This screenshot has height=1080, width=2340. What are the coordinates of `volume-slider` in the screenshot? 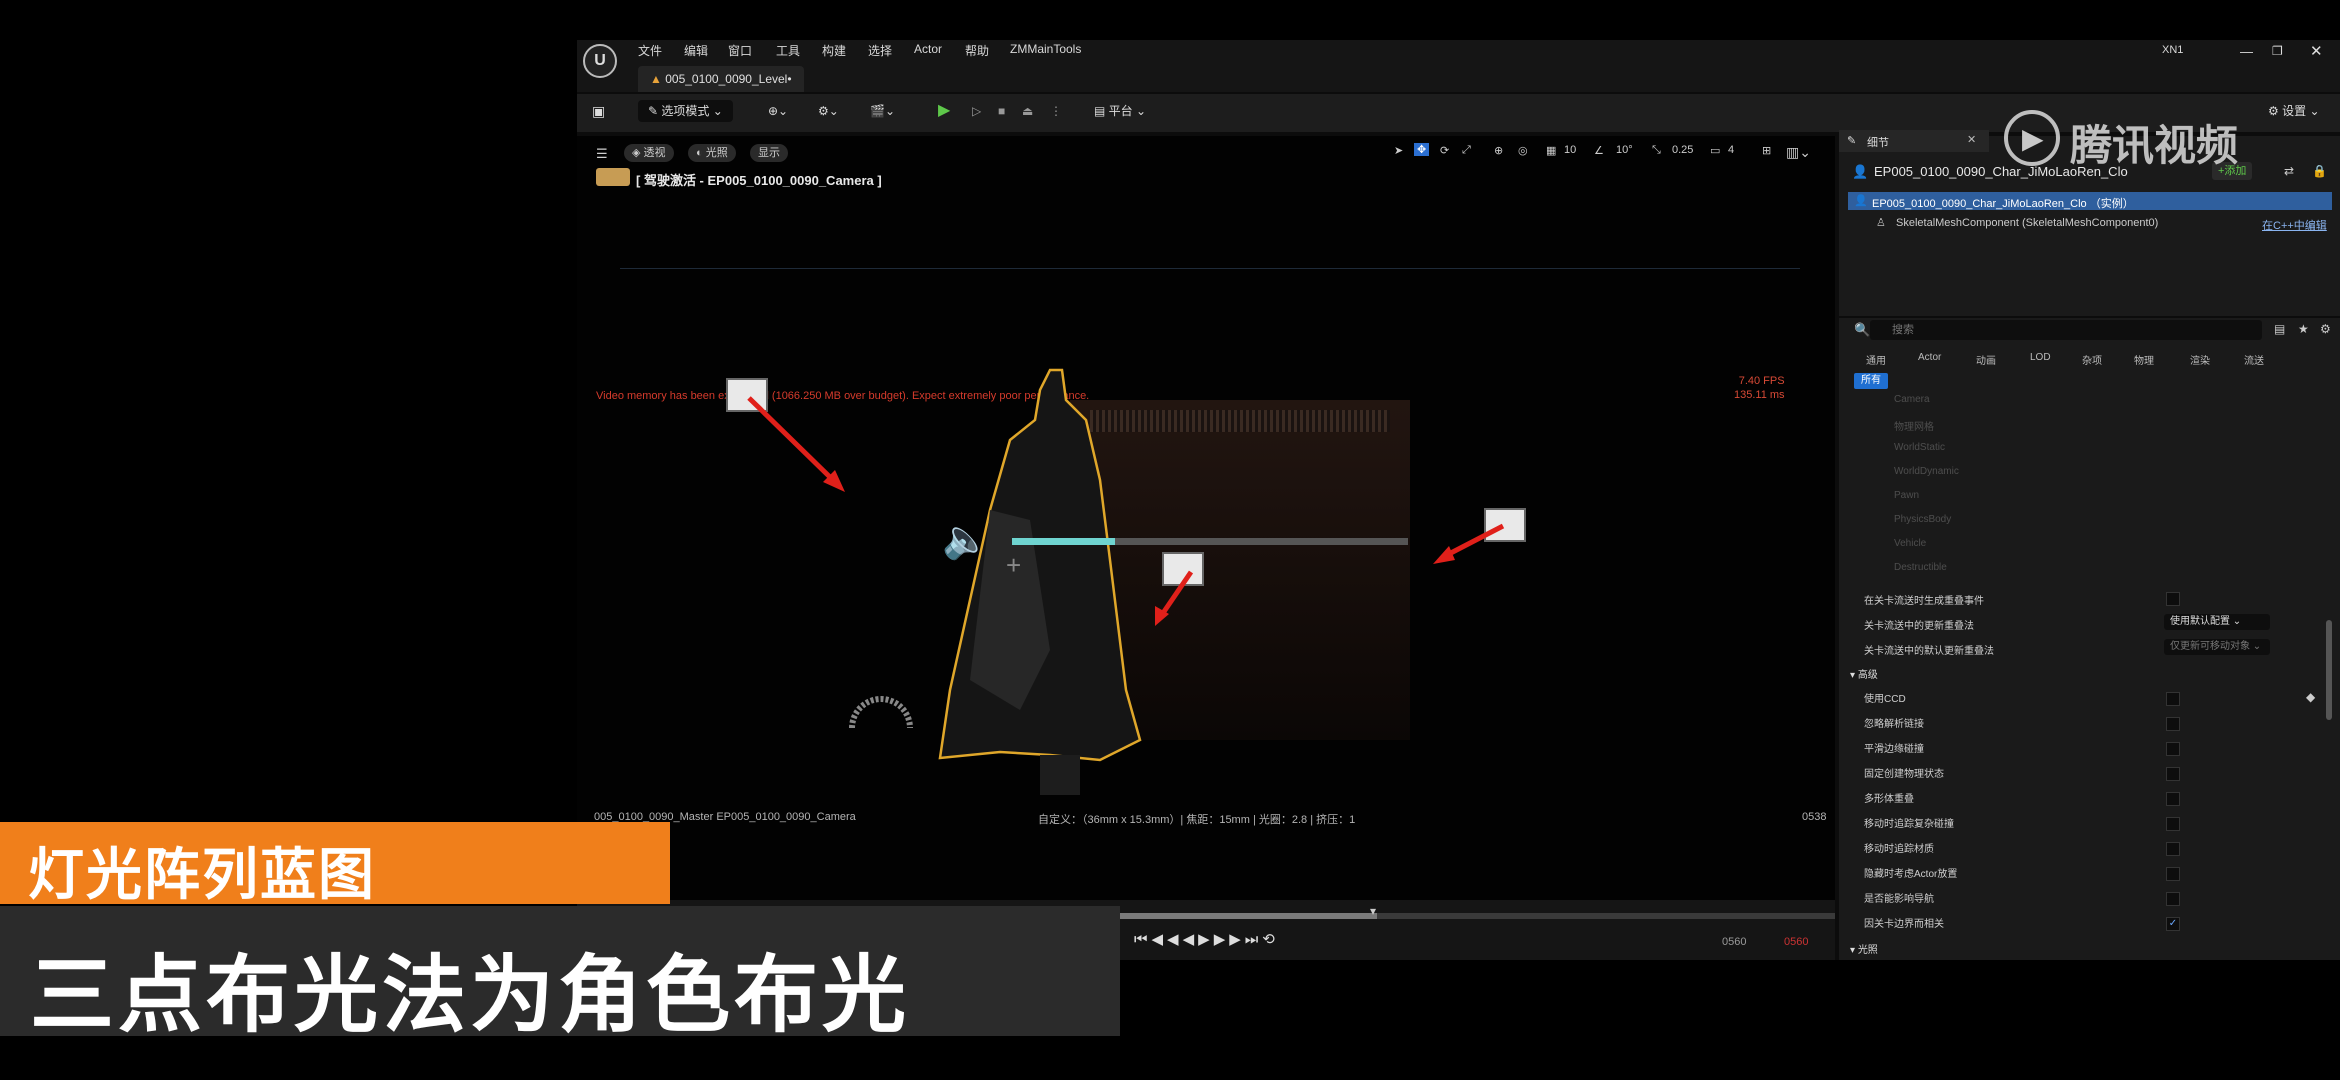 It's located at (1210, 541).